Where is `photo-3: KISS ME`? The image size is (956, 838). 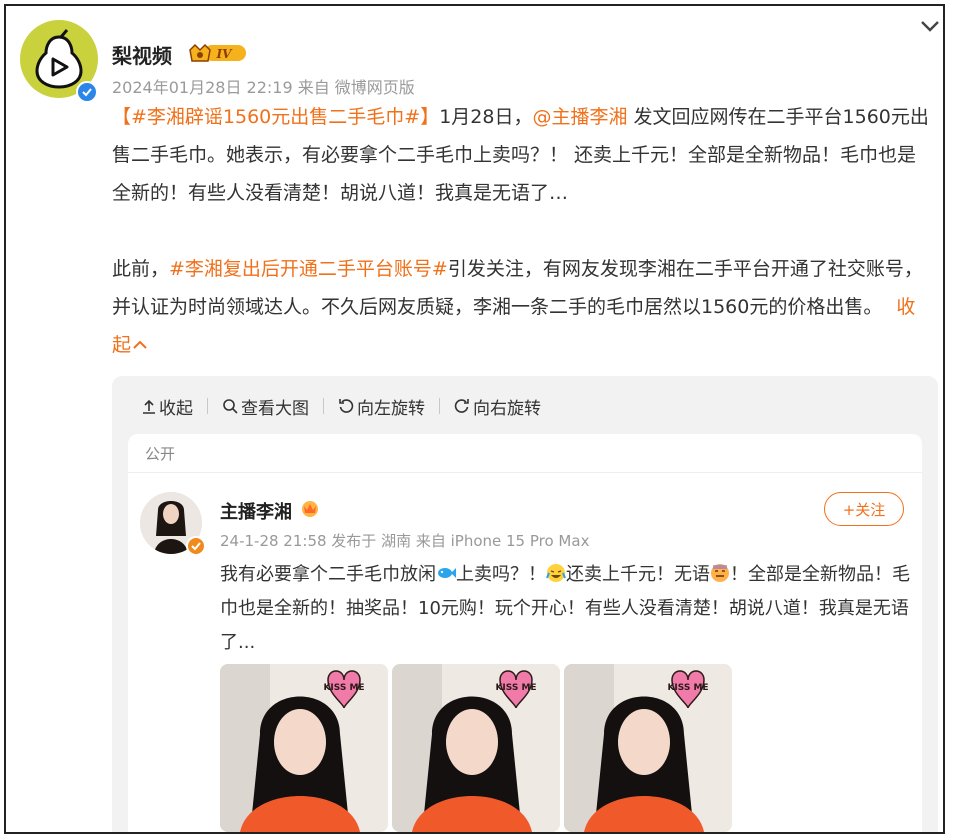
photo-3: KISS ME is located at coordinates (648, 748).